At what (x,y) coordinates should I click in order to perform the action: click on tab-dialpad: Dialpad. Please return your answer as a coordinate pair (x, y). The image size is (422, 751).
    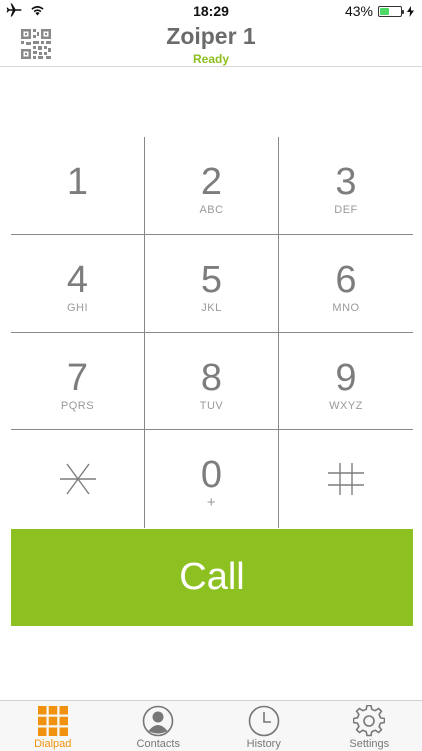
    Looking at the image, I should click on (53, 726).